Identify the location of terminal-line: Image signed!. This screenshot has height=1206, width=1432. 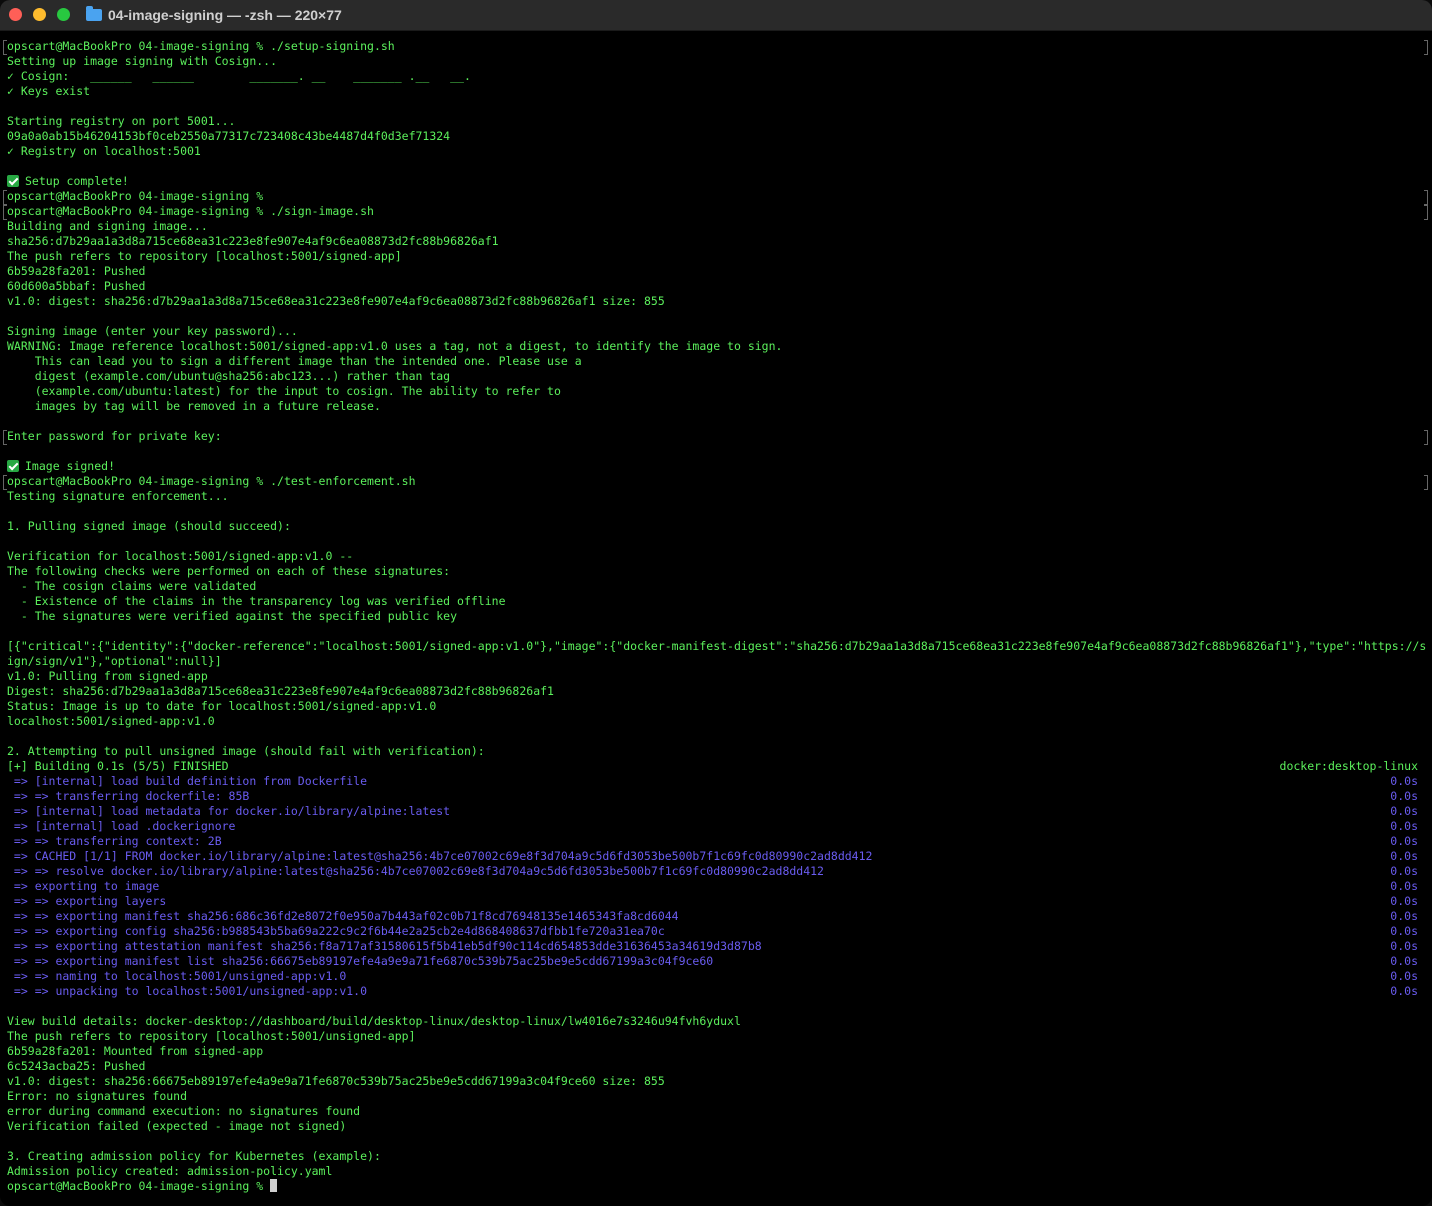
(717, 466).